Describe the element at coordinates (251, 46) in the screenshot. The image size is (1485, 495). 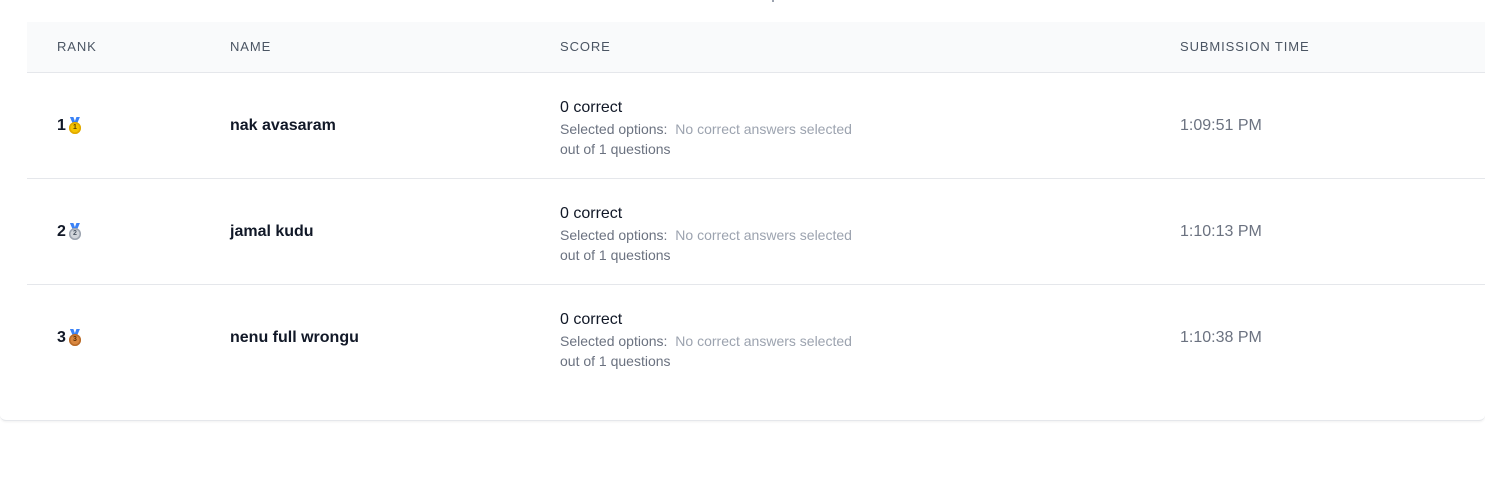
I see `header-name: NAME` at that location.